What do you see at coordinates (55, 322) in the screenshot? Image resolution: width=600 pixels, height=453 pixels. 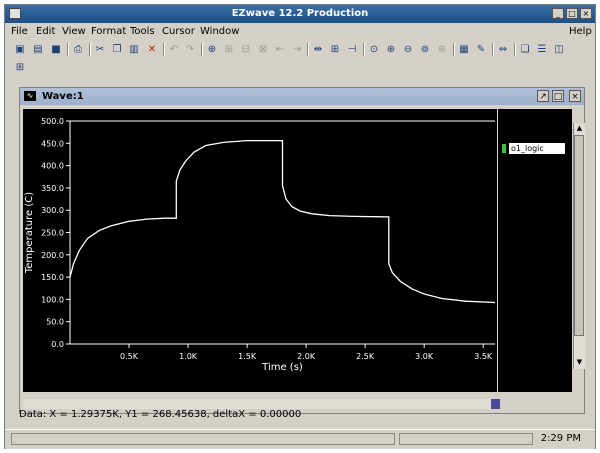 I see `y-tick-label: 50.0` at bounding box center [55, 322].